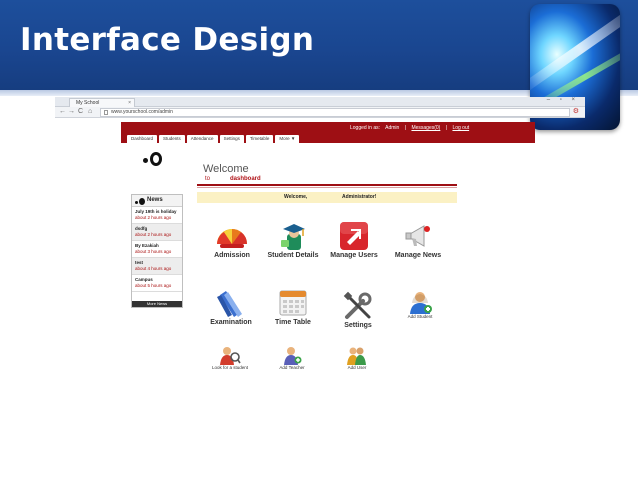 The image size is (638, 479). I want to click on add-user-icon, so click(356, 356).